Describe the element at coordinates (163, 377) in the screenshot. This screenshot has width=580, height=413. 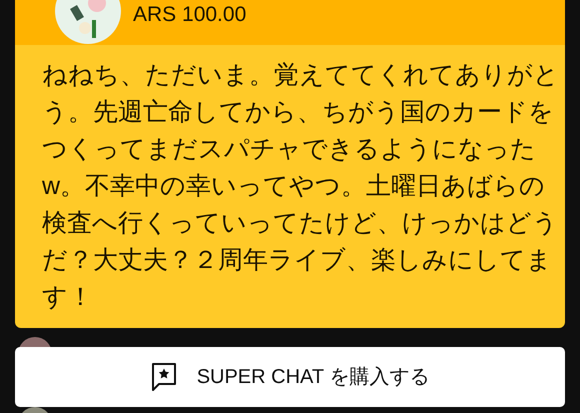
I see `super-chat-icon` at that location.